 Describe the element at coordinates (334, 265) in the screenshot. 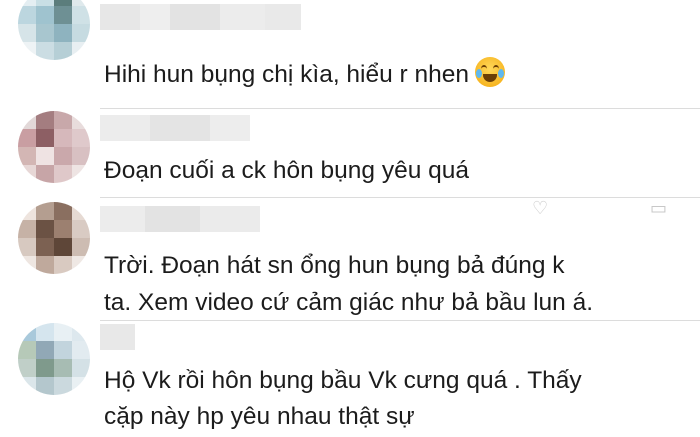

I see `comment-text-line: Trời. Đoạn hát sn ổng hun bụng bả đúng k` at that location.